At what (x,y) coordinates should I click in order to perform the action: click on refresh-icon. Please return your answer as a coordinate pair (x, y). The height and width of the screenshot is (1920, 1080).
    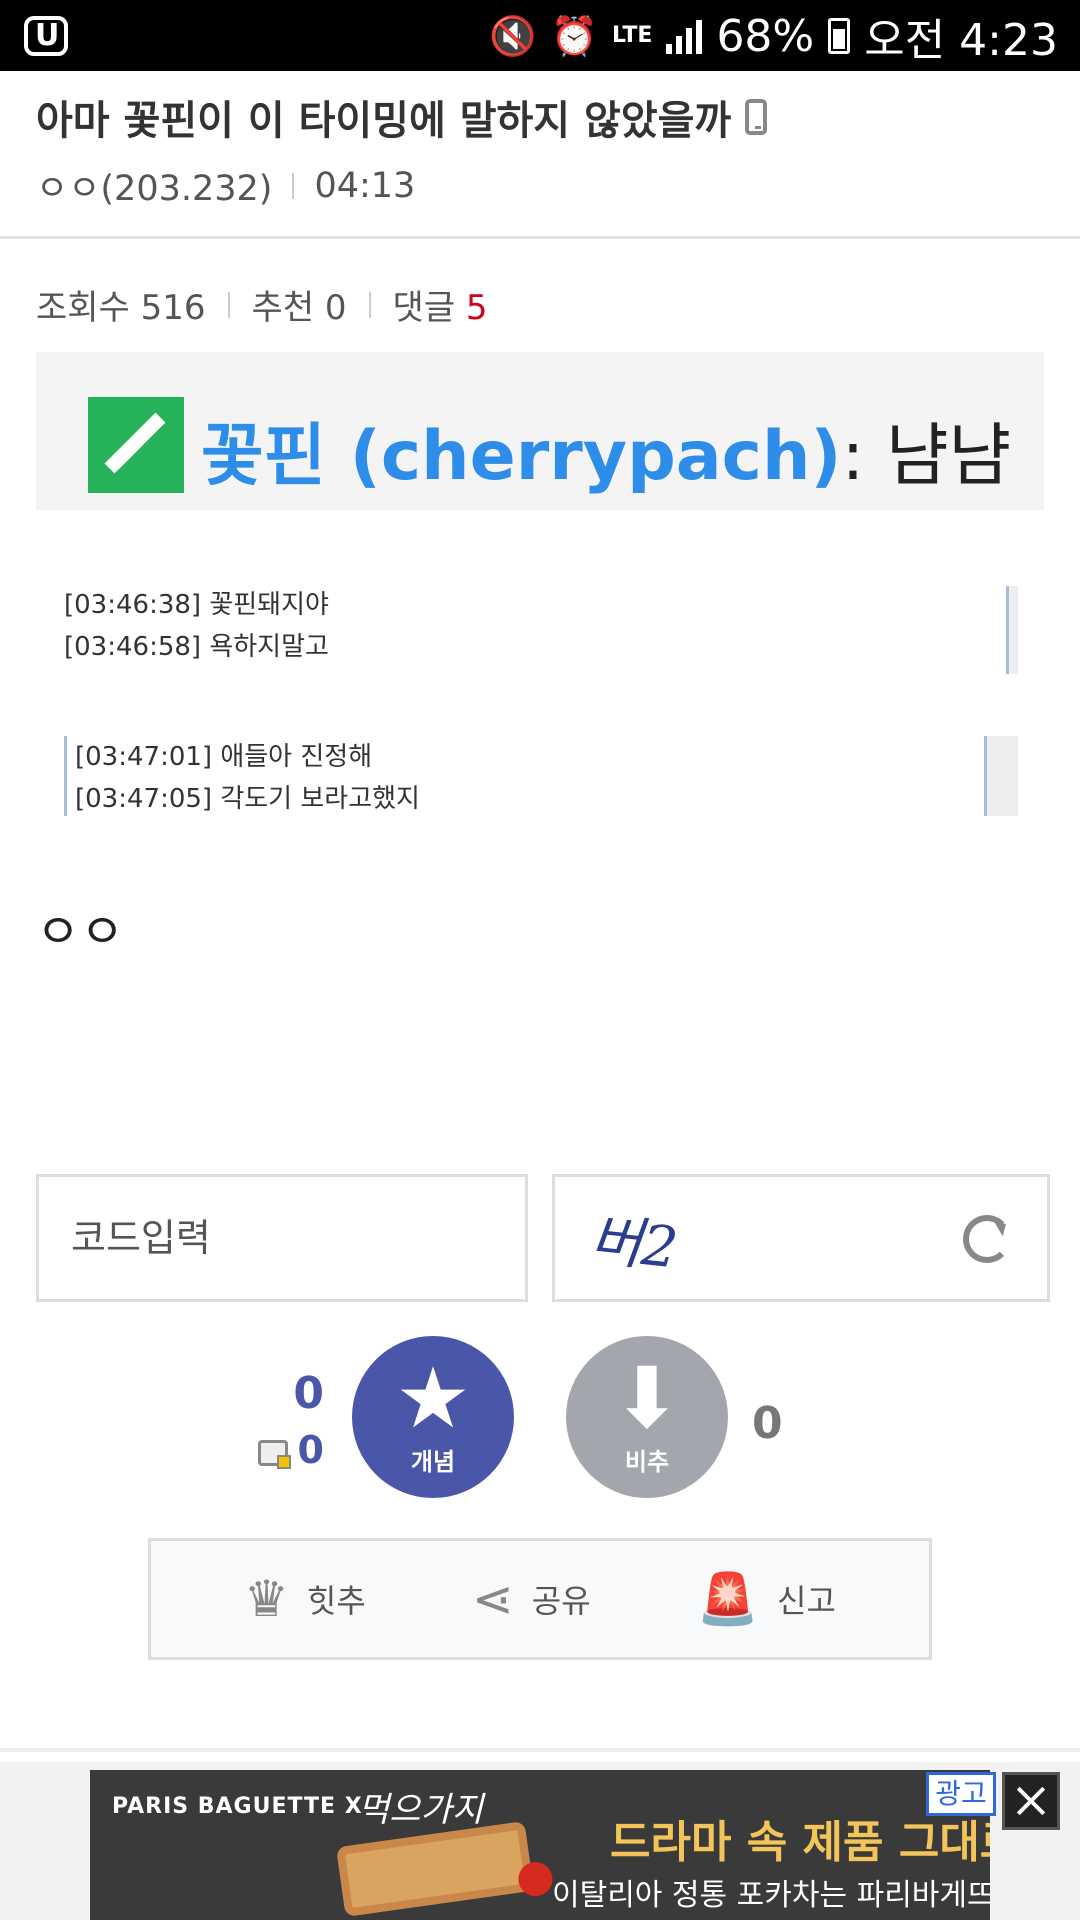
    Looking at the image, I should click on (987, 1239).